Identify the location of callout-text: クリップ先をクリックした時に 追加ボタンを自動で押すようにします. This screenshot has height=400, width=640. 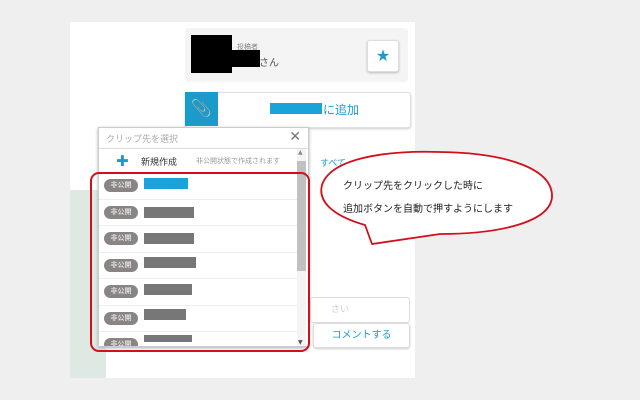
(428, 198).